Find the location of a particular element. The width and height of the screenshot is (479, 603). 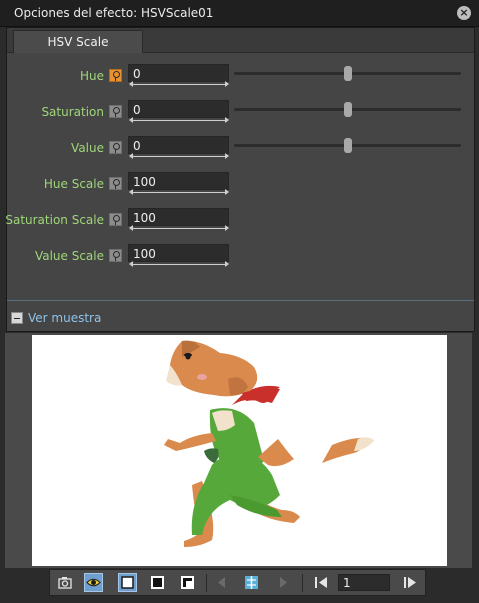

frame-field: 1 is located at coordinates (364, 582).